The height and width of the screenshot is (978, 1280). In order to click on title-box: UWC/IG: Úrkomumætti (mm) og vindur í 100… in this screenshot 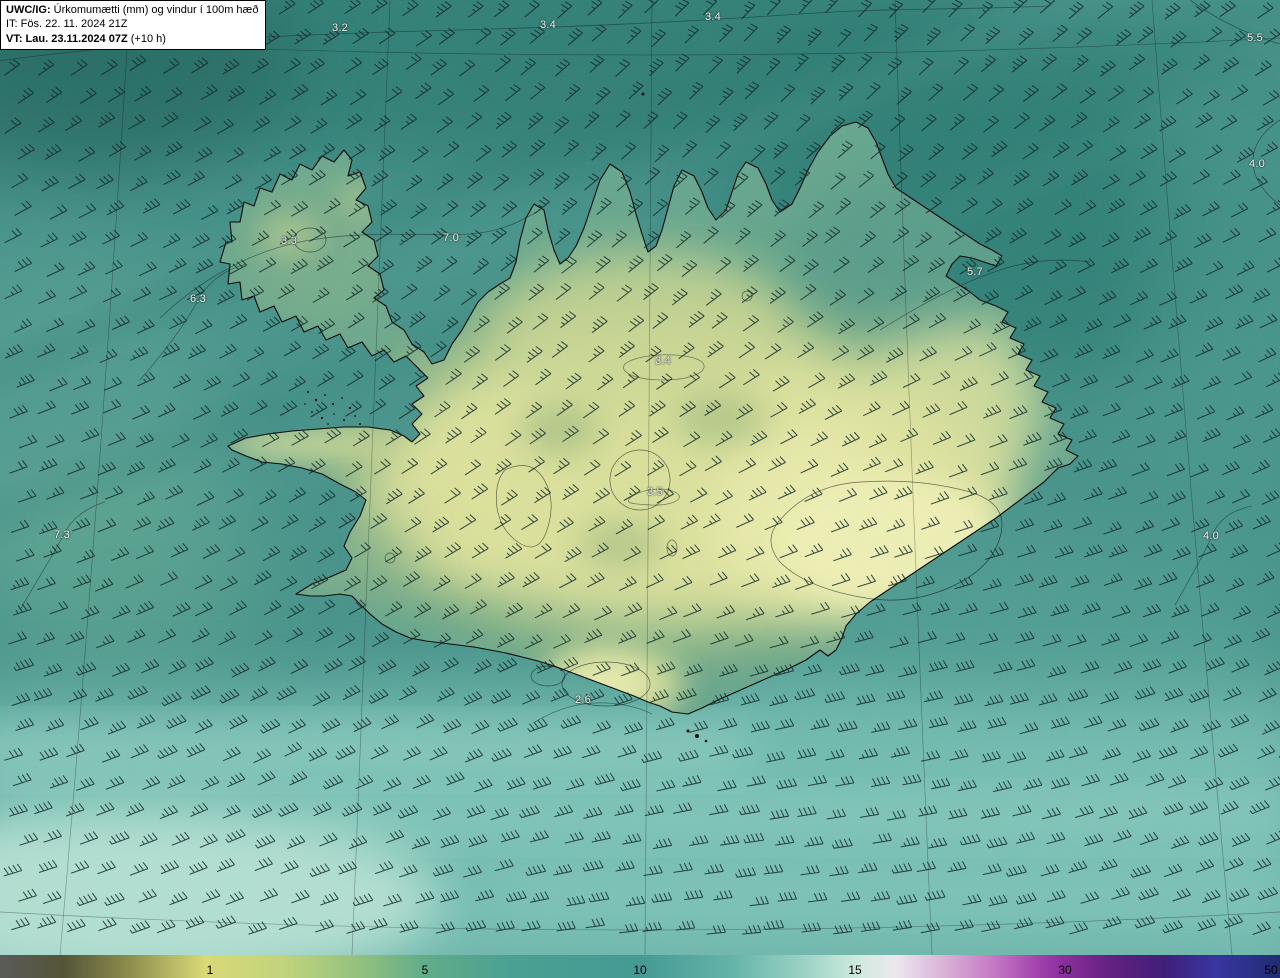, I will do `click(133, 25)`.